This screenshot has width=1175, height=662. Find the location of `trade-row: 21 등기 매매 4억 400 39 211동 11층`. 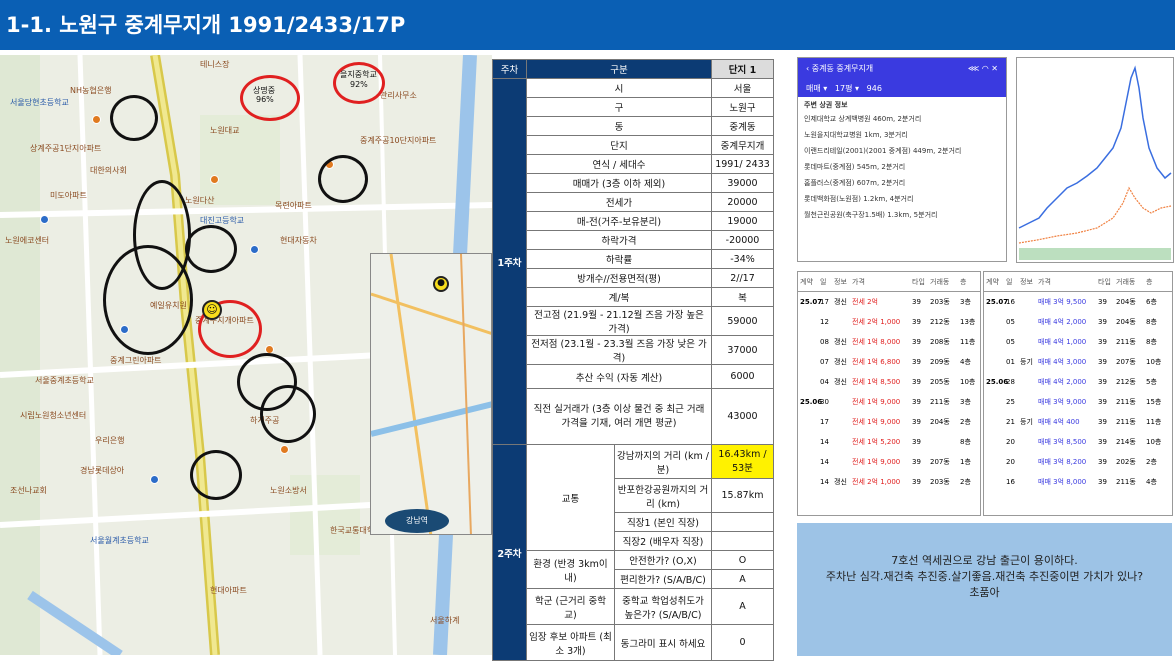

trade-row: 21 등기 매매 4억 400 39 211동 11층 is located at coordinates (1078, 422).